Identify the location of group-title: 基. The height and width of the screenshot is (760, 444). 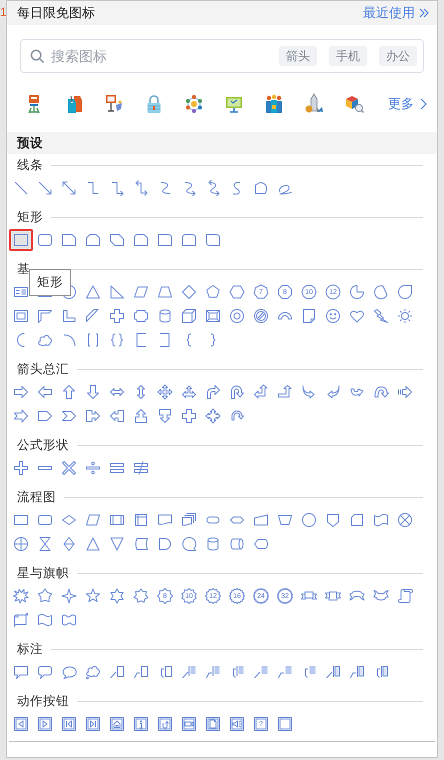
(23, 269).